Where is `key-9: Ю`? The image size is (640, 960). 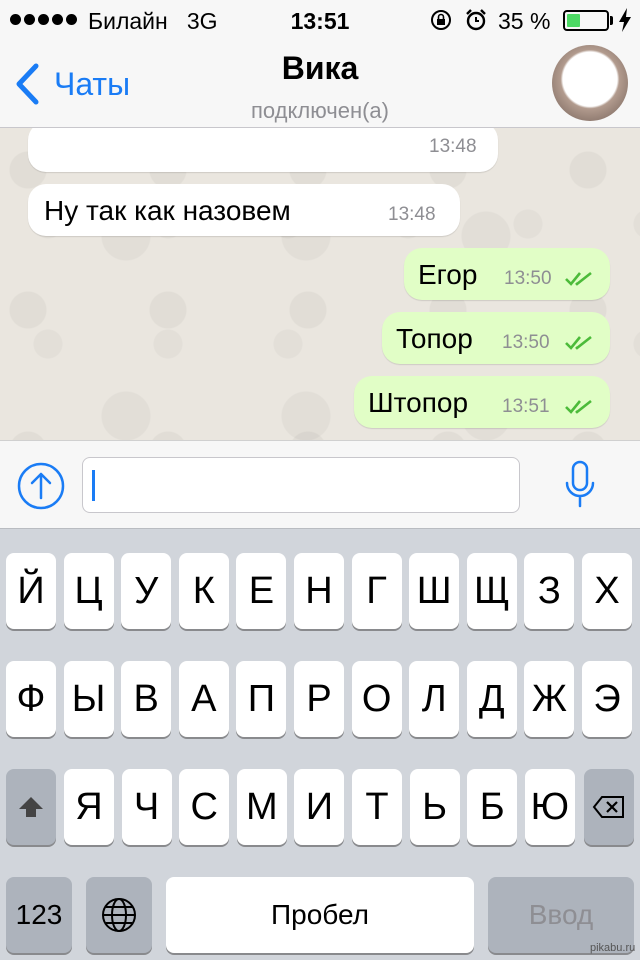
key-9: Ю is located at coordinates (549, 807).